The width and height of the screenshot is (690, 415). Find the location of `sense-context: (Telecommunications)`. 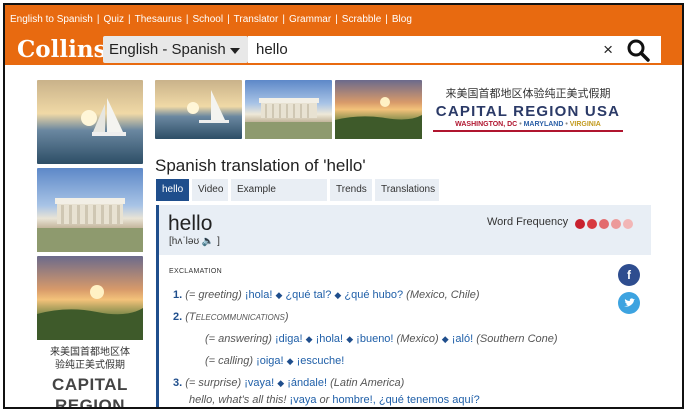

sense-context: (Telecommunications) is located at coordinates (237, 317).